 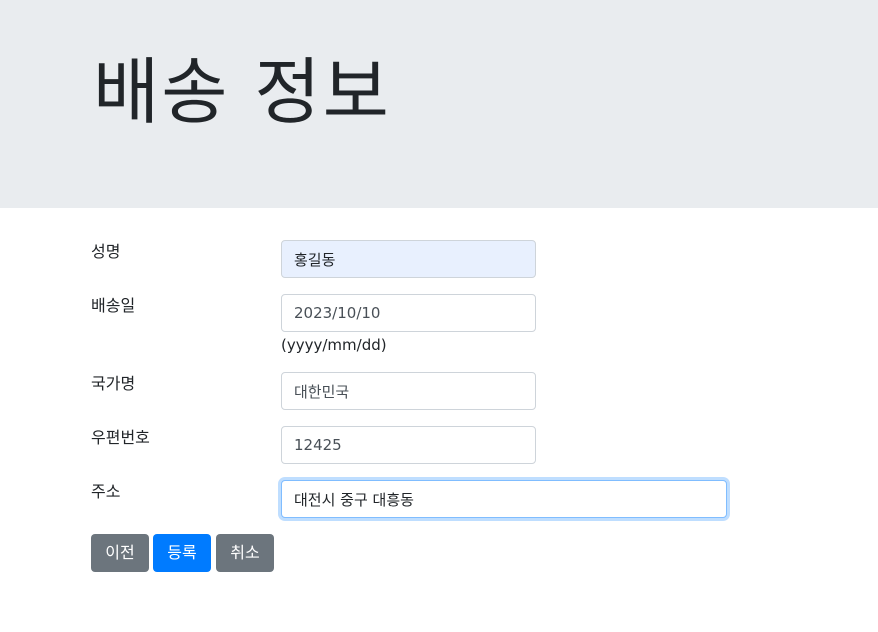 What do you see at coordinates (408, 259) in the screenshot?
I see `name-field` at bounding box center [408, 259].